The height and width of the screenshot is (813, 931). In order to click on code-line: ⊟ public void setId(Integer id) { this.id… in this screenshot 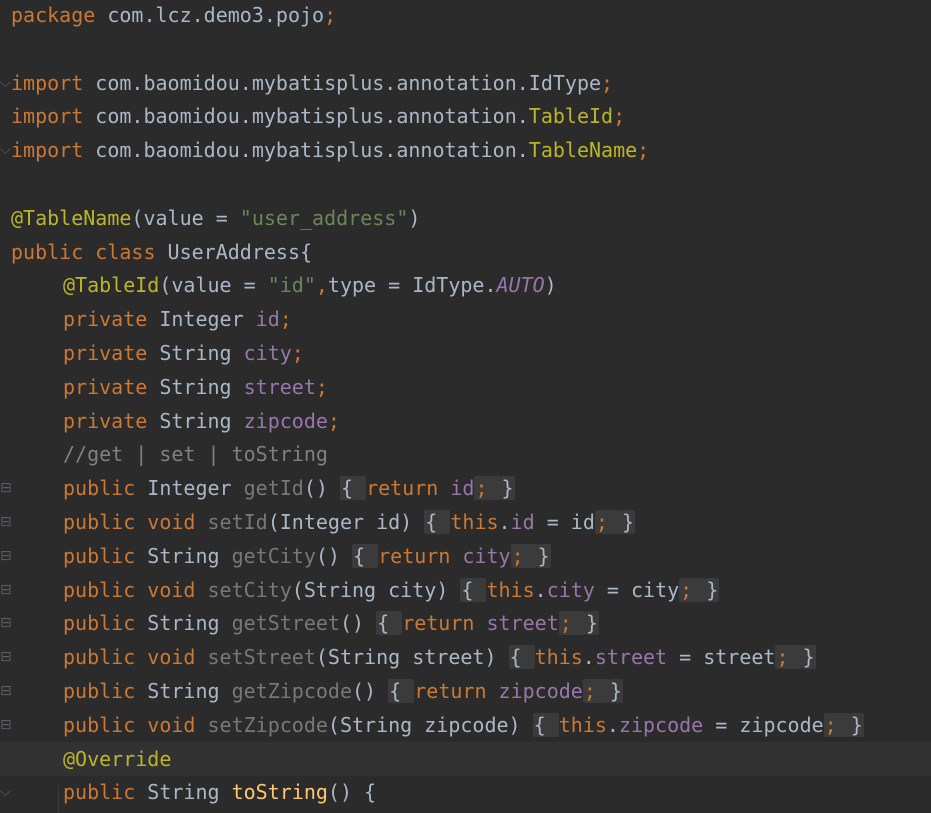, I will do `click(465, 522)`.